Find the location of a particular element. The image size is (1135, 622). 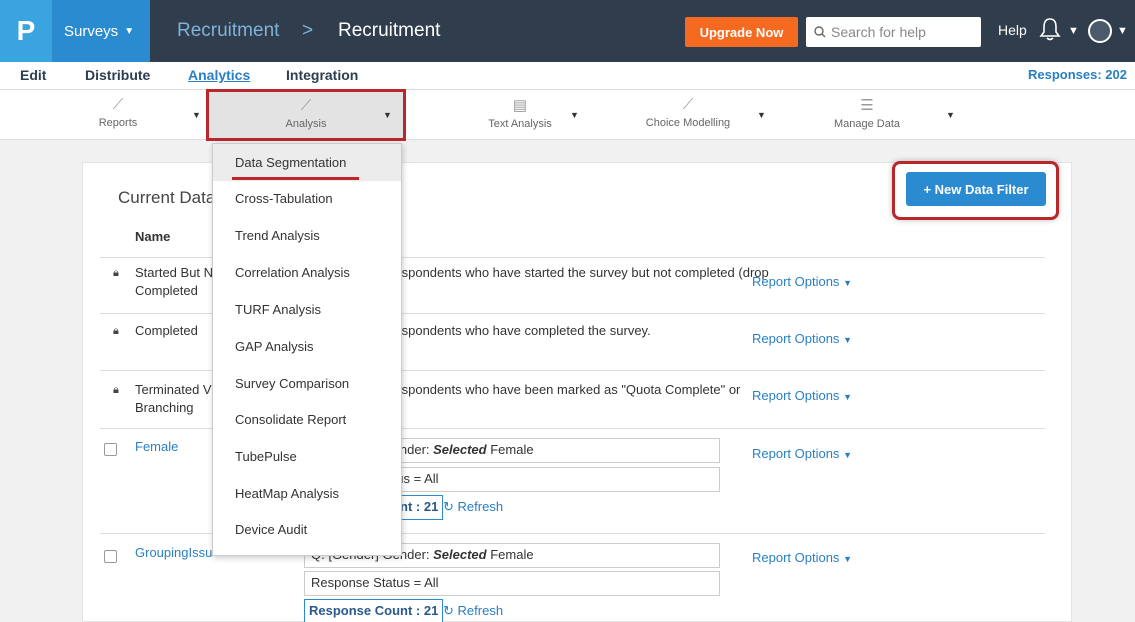

analysis-chart-icon: ⟋ is located at coordinates (306, 105).